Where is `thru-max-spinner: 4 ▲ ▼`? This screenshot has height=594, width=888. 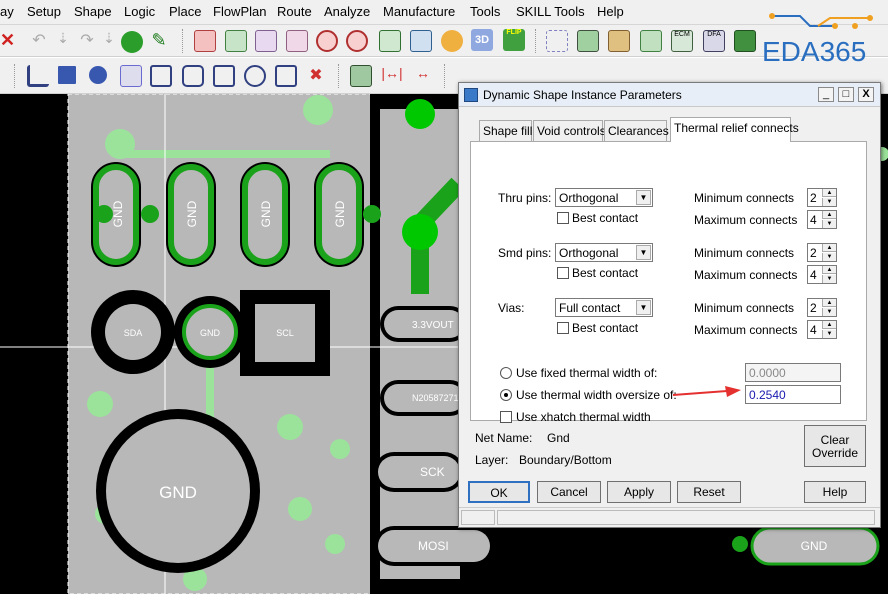 thru-max-spinner: 4 ▲ ▼ is located at coordinates (822, 219).